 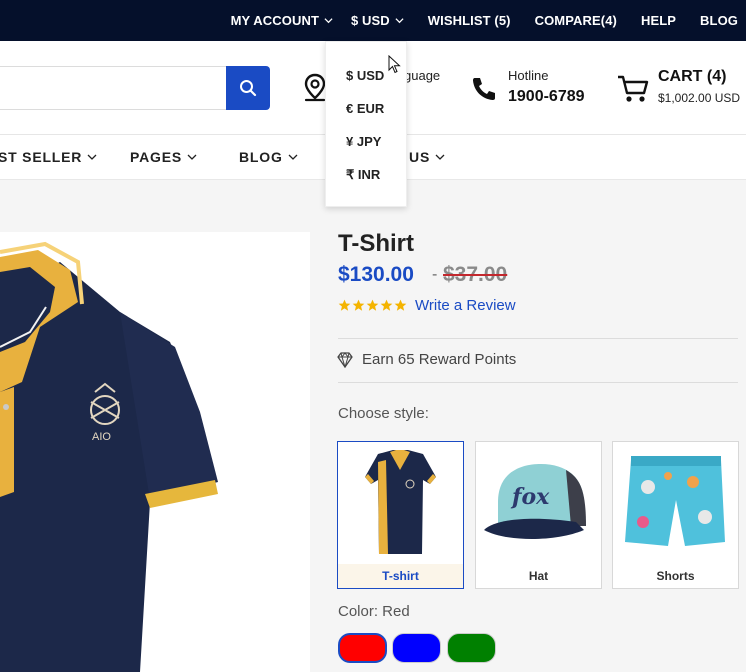 I want to click on currency-option-usd: $ USD, so click(x=365, y=75).